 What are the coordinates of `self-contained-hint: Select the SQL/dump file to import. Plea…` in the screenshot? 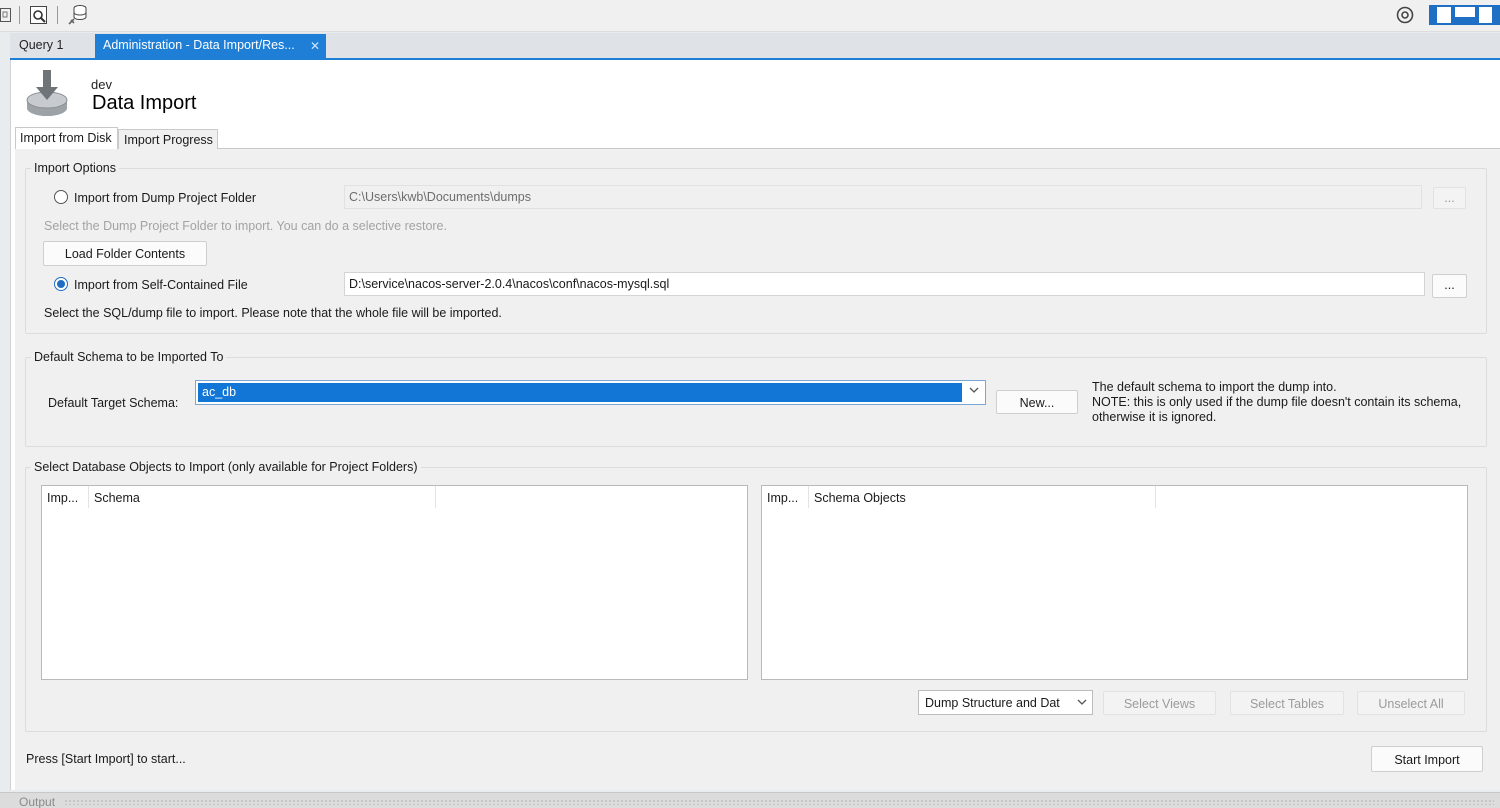 It's located at (273, 313).